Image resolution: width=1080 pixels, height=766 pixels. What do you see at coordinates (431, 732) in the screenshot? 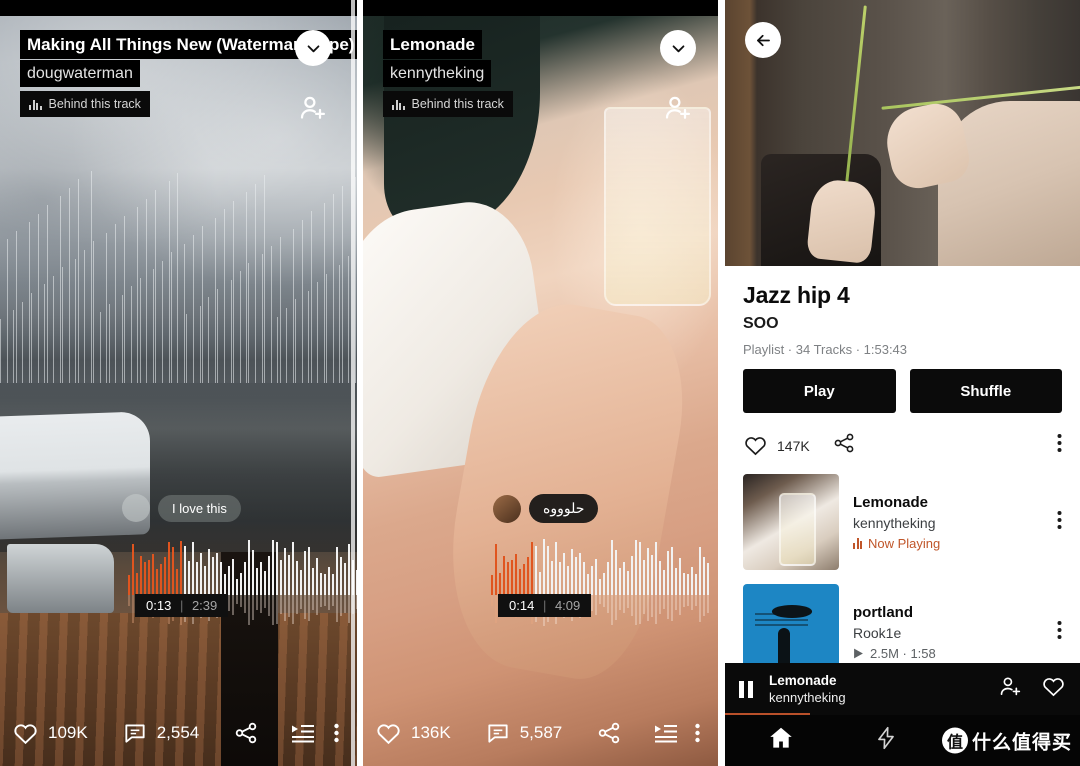
I see `like-count: 136K` at bounding box center [431, 732].